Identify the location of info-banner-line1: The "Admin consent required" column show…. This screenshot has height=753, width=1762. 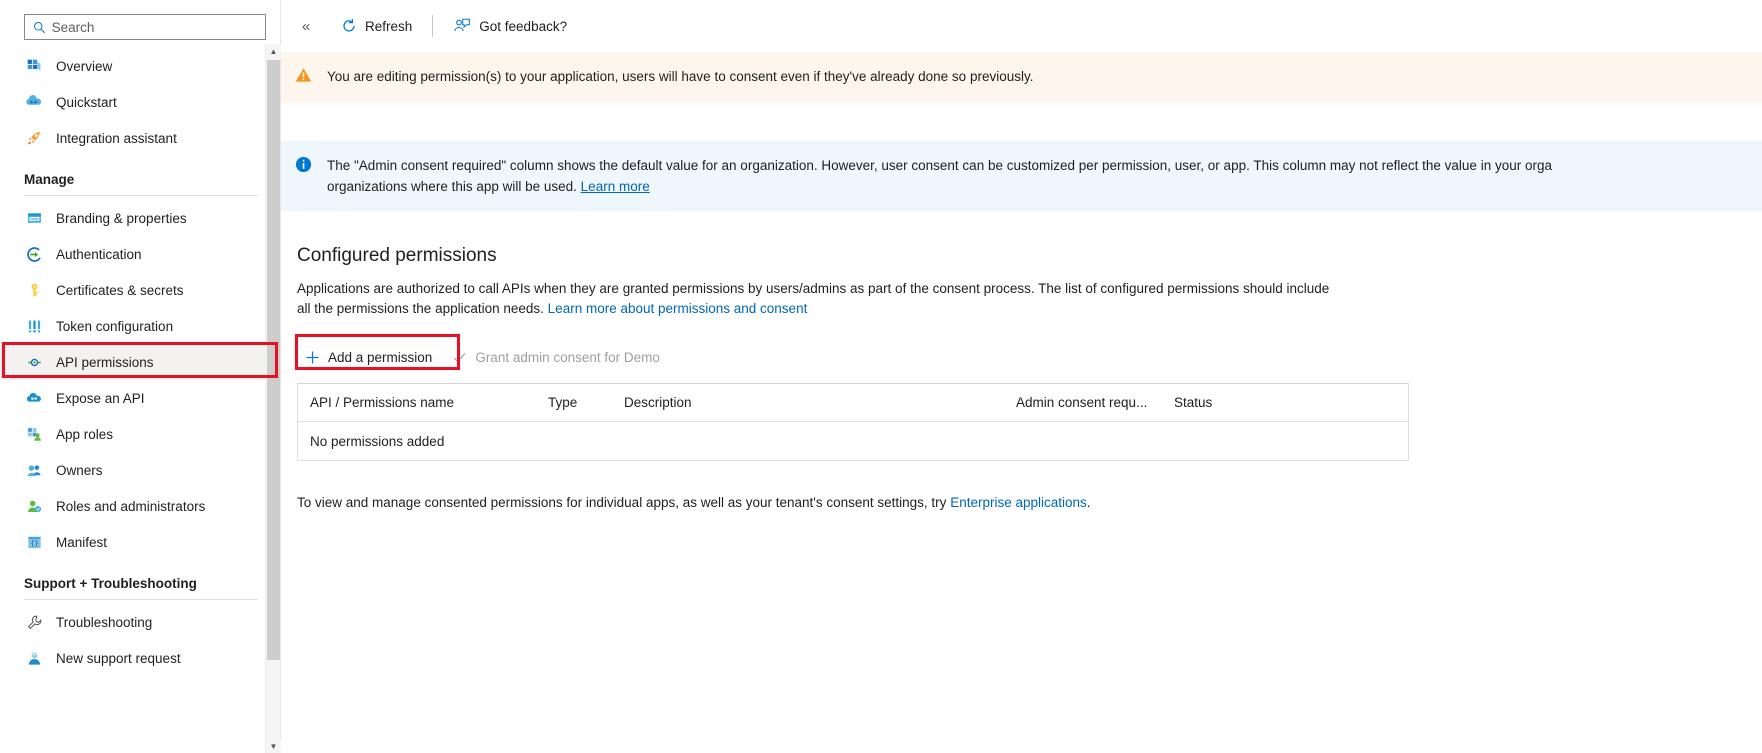
(939, 165).